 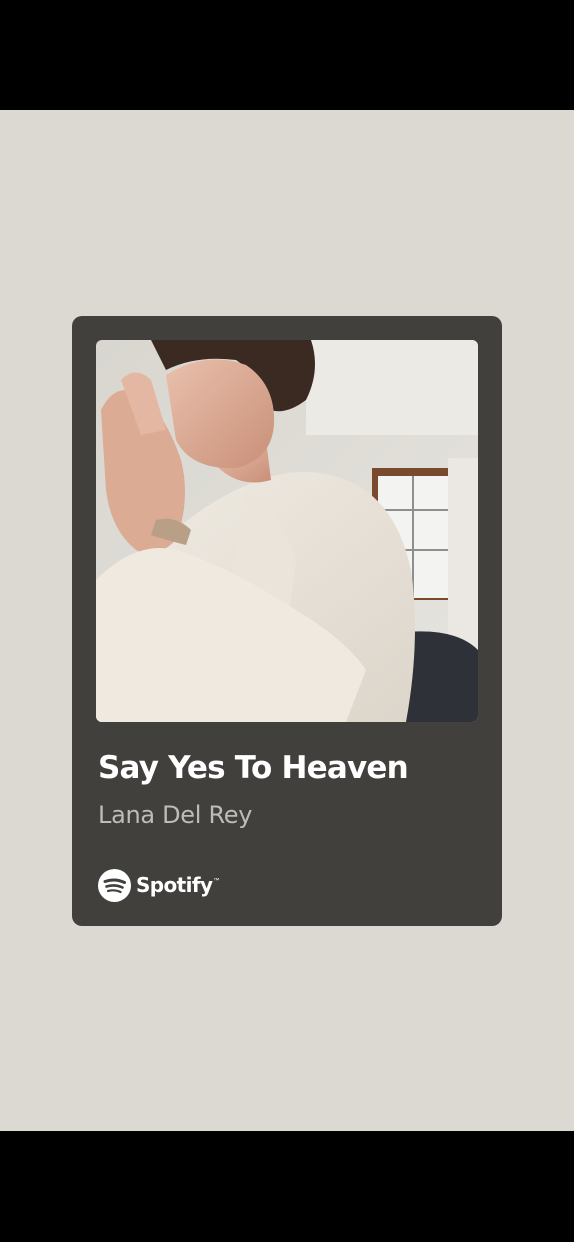 I want to click on track-title: Say Yes To Heaven, so click(x=253, y=768).